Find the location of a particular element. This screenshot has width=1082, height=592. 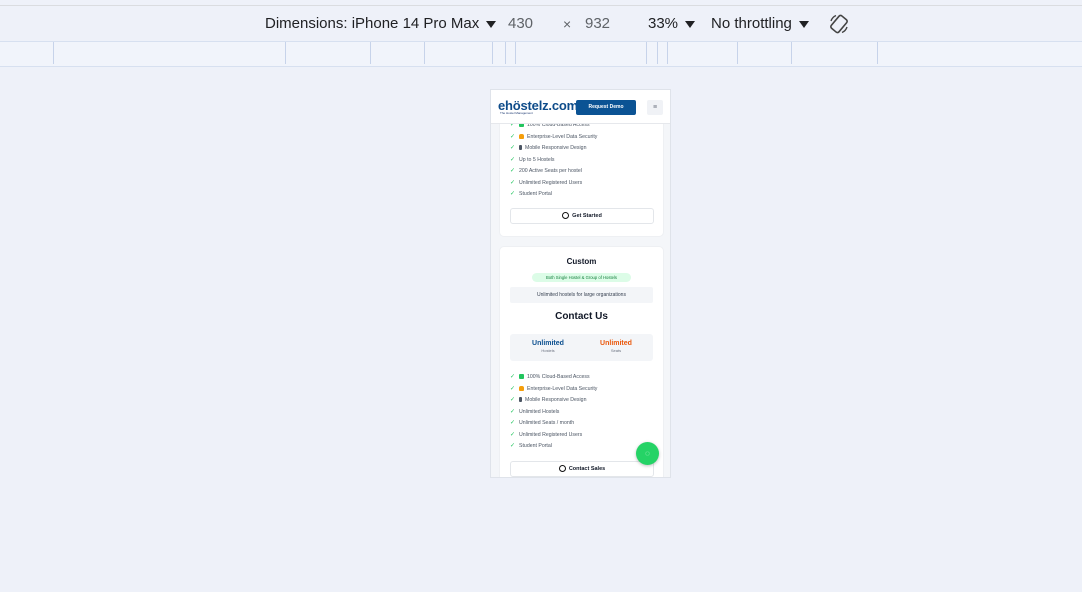

plan-badge: Both Single Hostel & Group of Hostels is located at coordinates (581, 277).